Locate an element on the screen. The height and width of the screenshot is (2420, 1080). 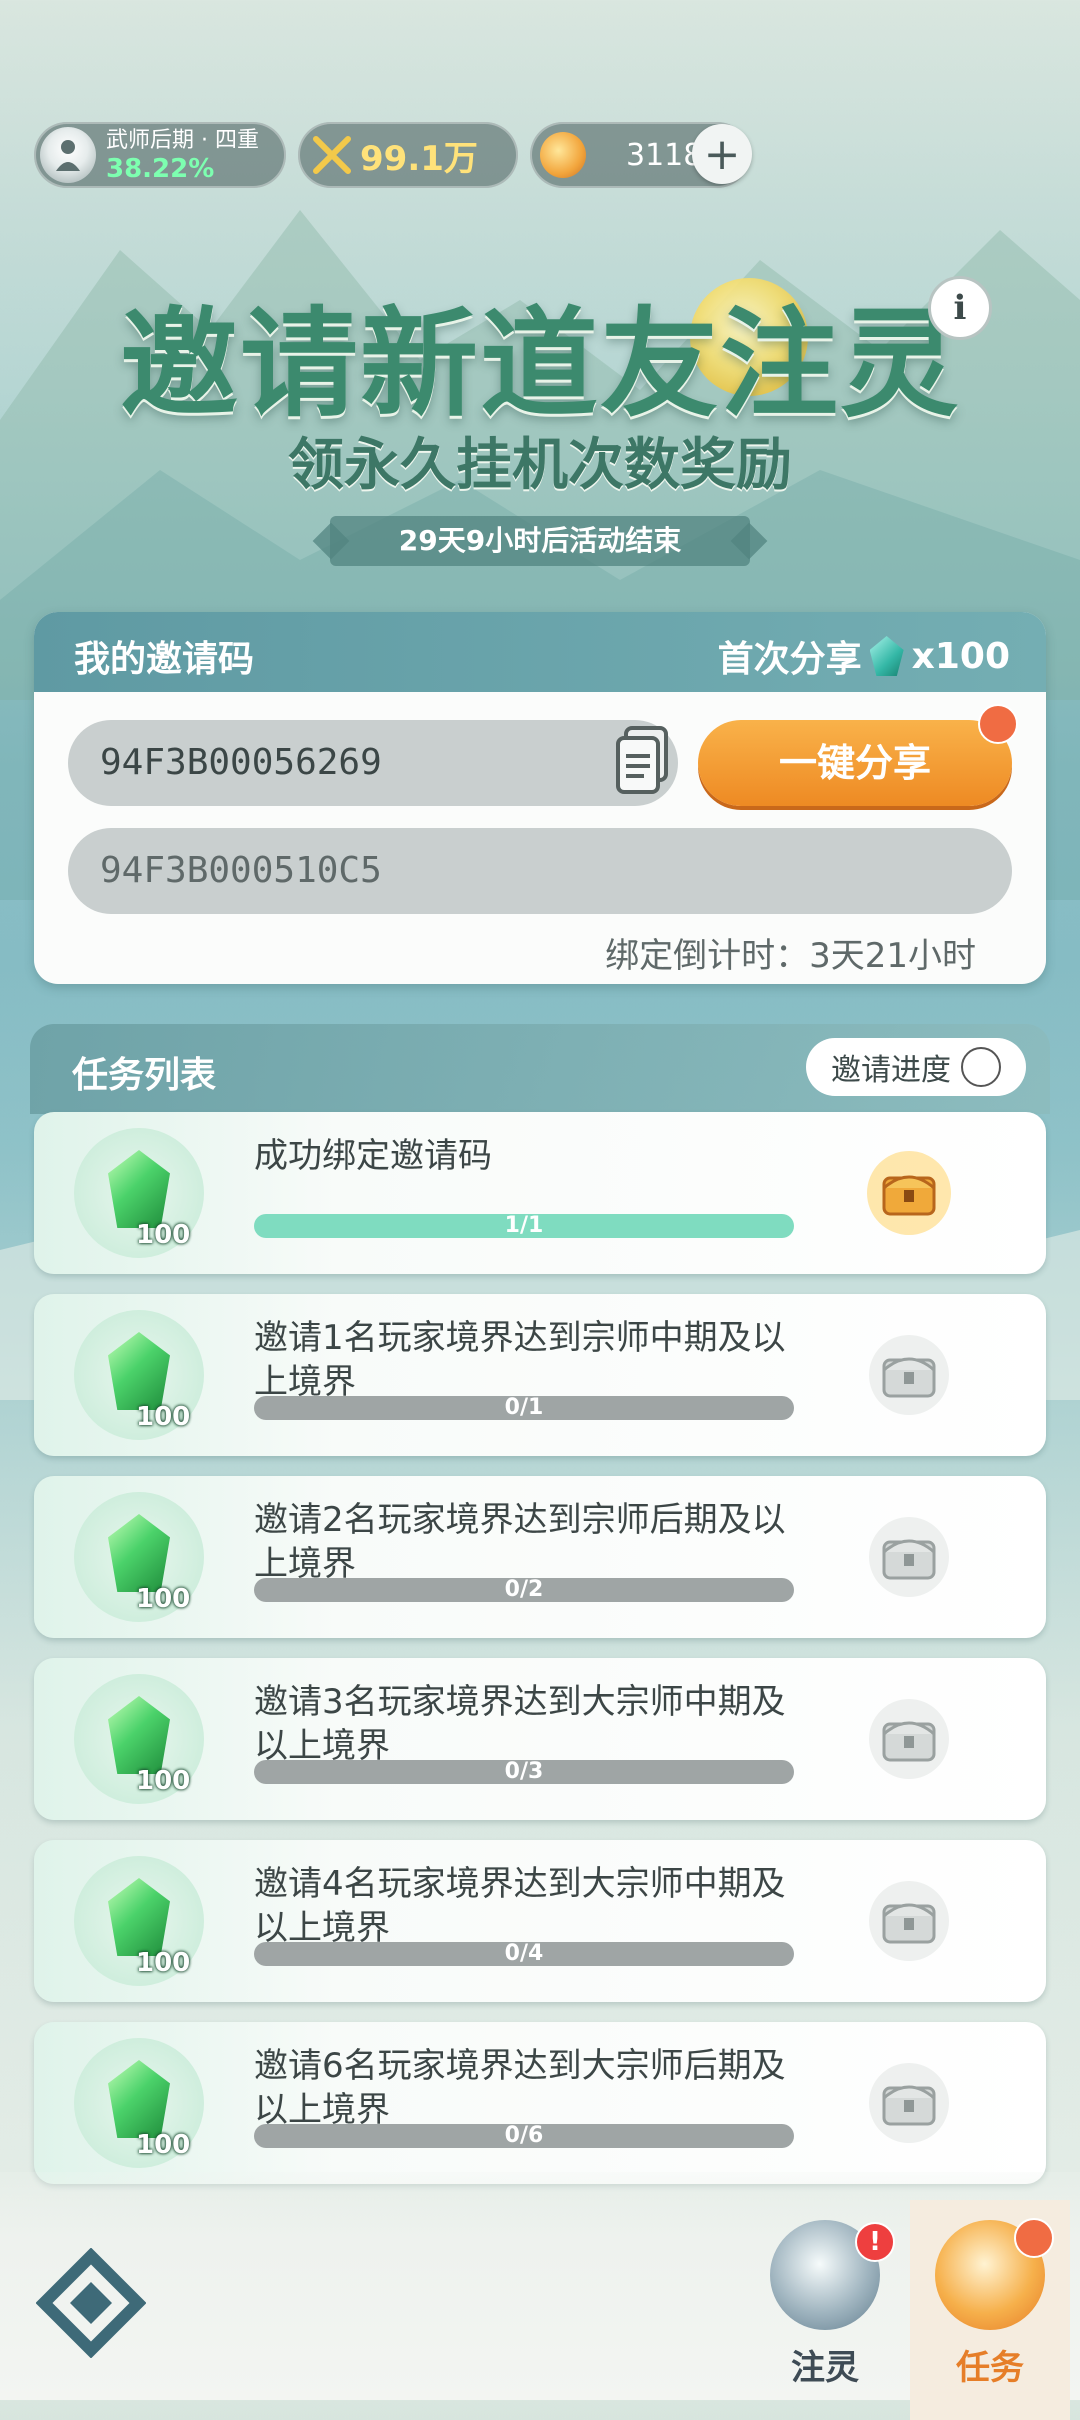
task-progress-bar: 0/1 is located at coordinates (524, 1408).